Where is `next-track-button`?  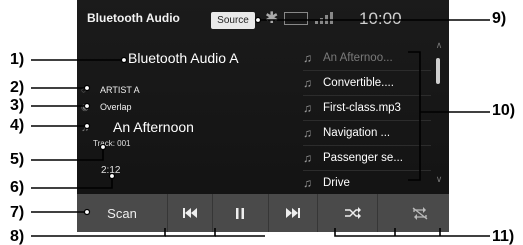 next-track-button is located at coordinates (293, 213).